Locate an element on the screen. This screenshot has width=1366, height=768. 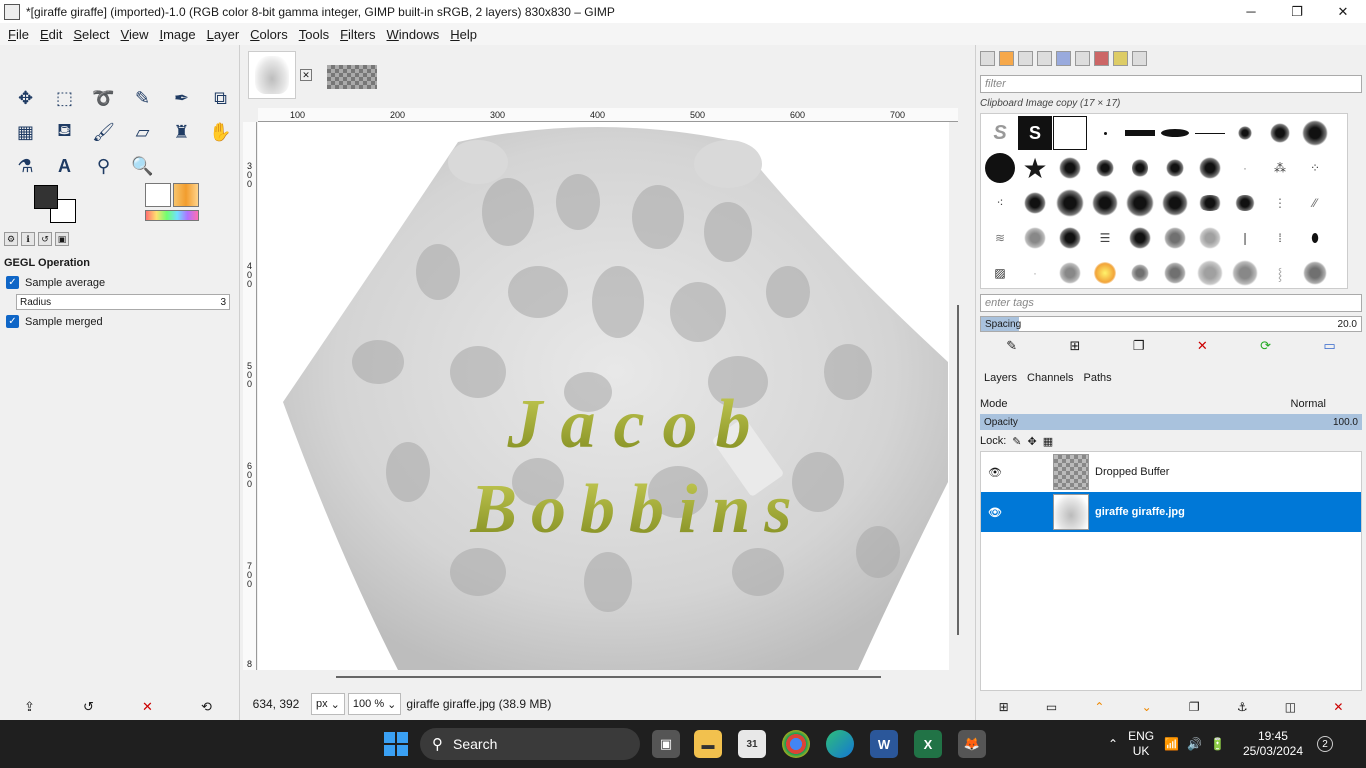
brush-item: ⁘ is located at coordinates (1315, 168).